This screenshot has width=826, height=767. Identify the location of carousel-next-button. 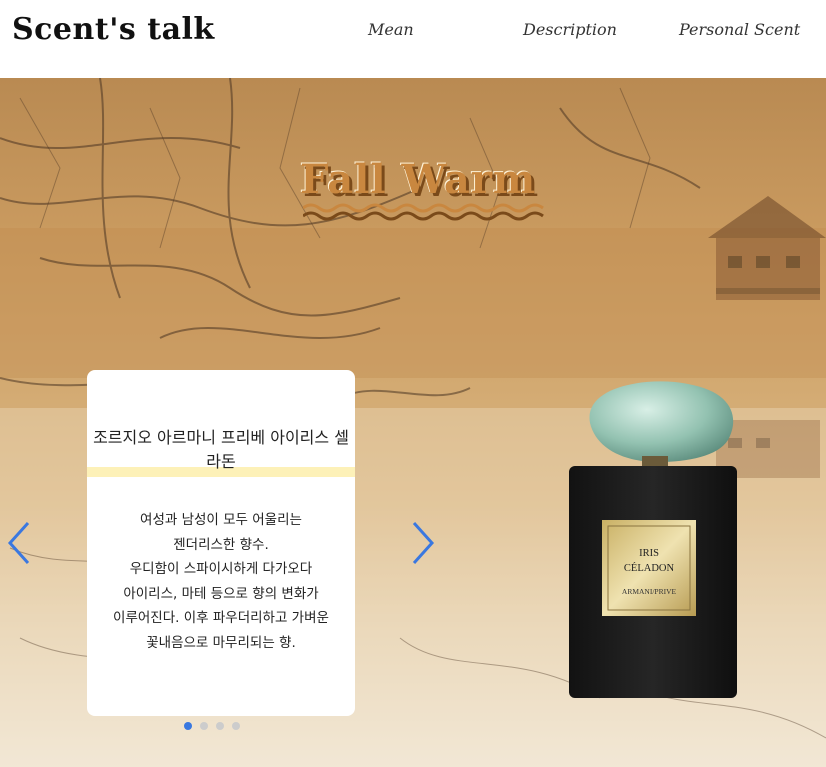
(423, 545).